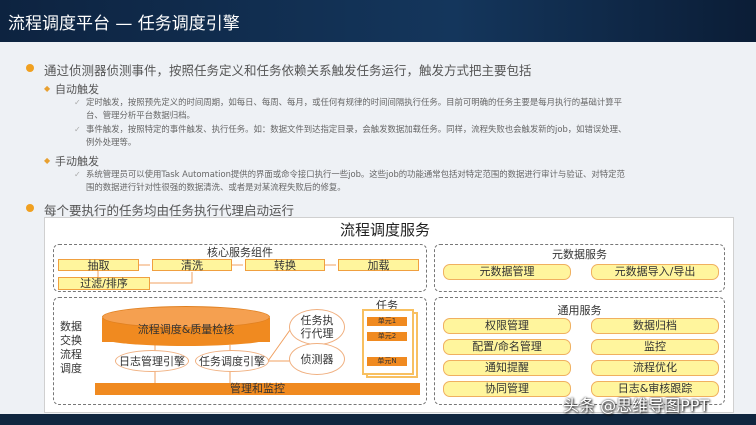 This screenshot has height=425, width=756. Describe the element at coordinates (507, 272) in the screenshot. I see `metadata-item: 元数据管理` at that location.